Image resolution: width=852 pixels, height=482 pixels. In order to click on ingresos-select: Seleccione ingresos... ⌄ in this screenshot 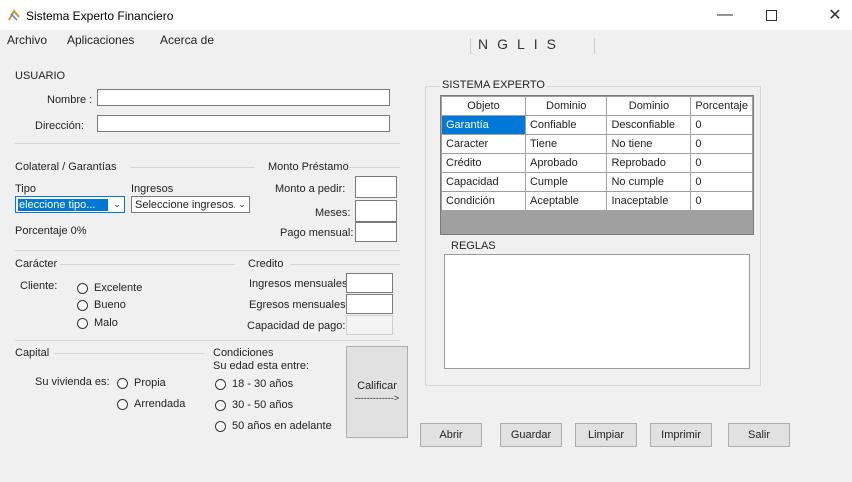, I will do `click(190, 204)`.